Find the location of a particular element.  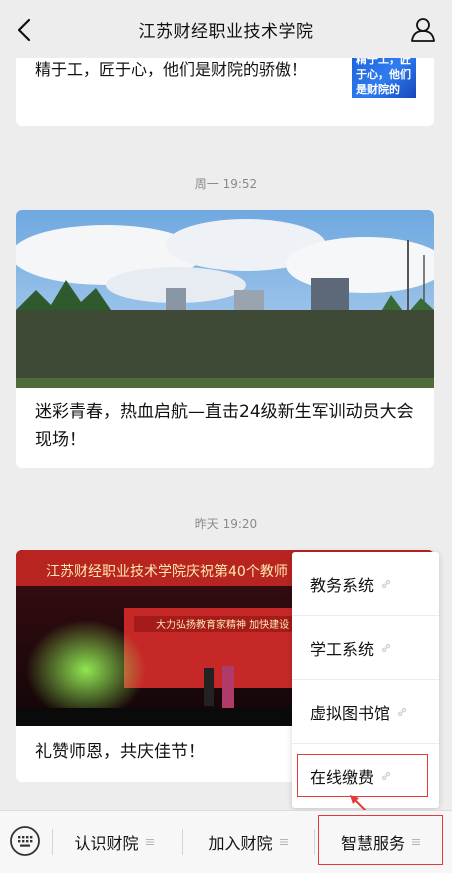

menu-item-online-payment: 在线缴费 is located at coordinates (365, 776).